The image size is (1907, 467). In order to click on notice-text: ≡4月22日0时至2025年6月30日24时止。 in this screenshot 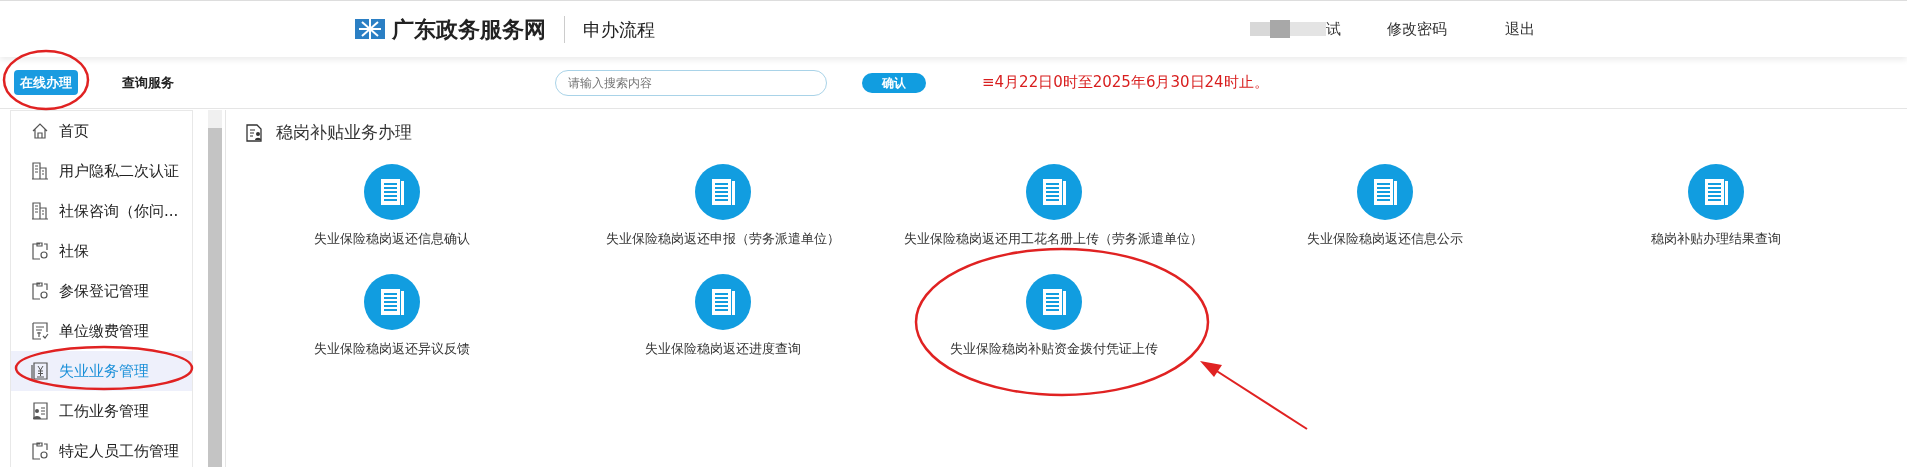, I will do `click(1125, 83)`.